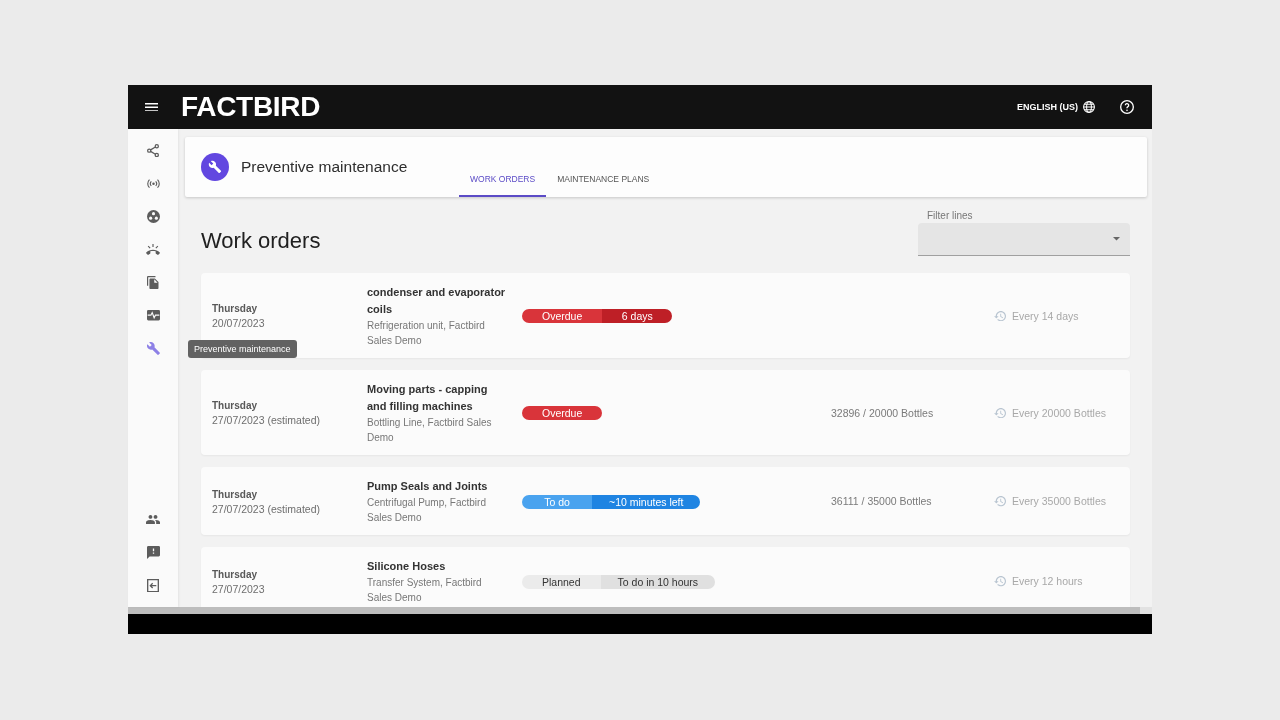 The height and width of the screenshot is (720, 1280). I want to click on status-badge: To do, so click(557, 501).